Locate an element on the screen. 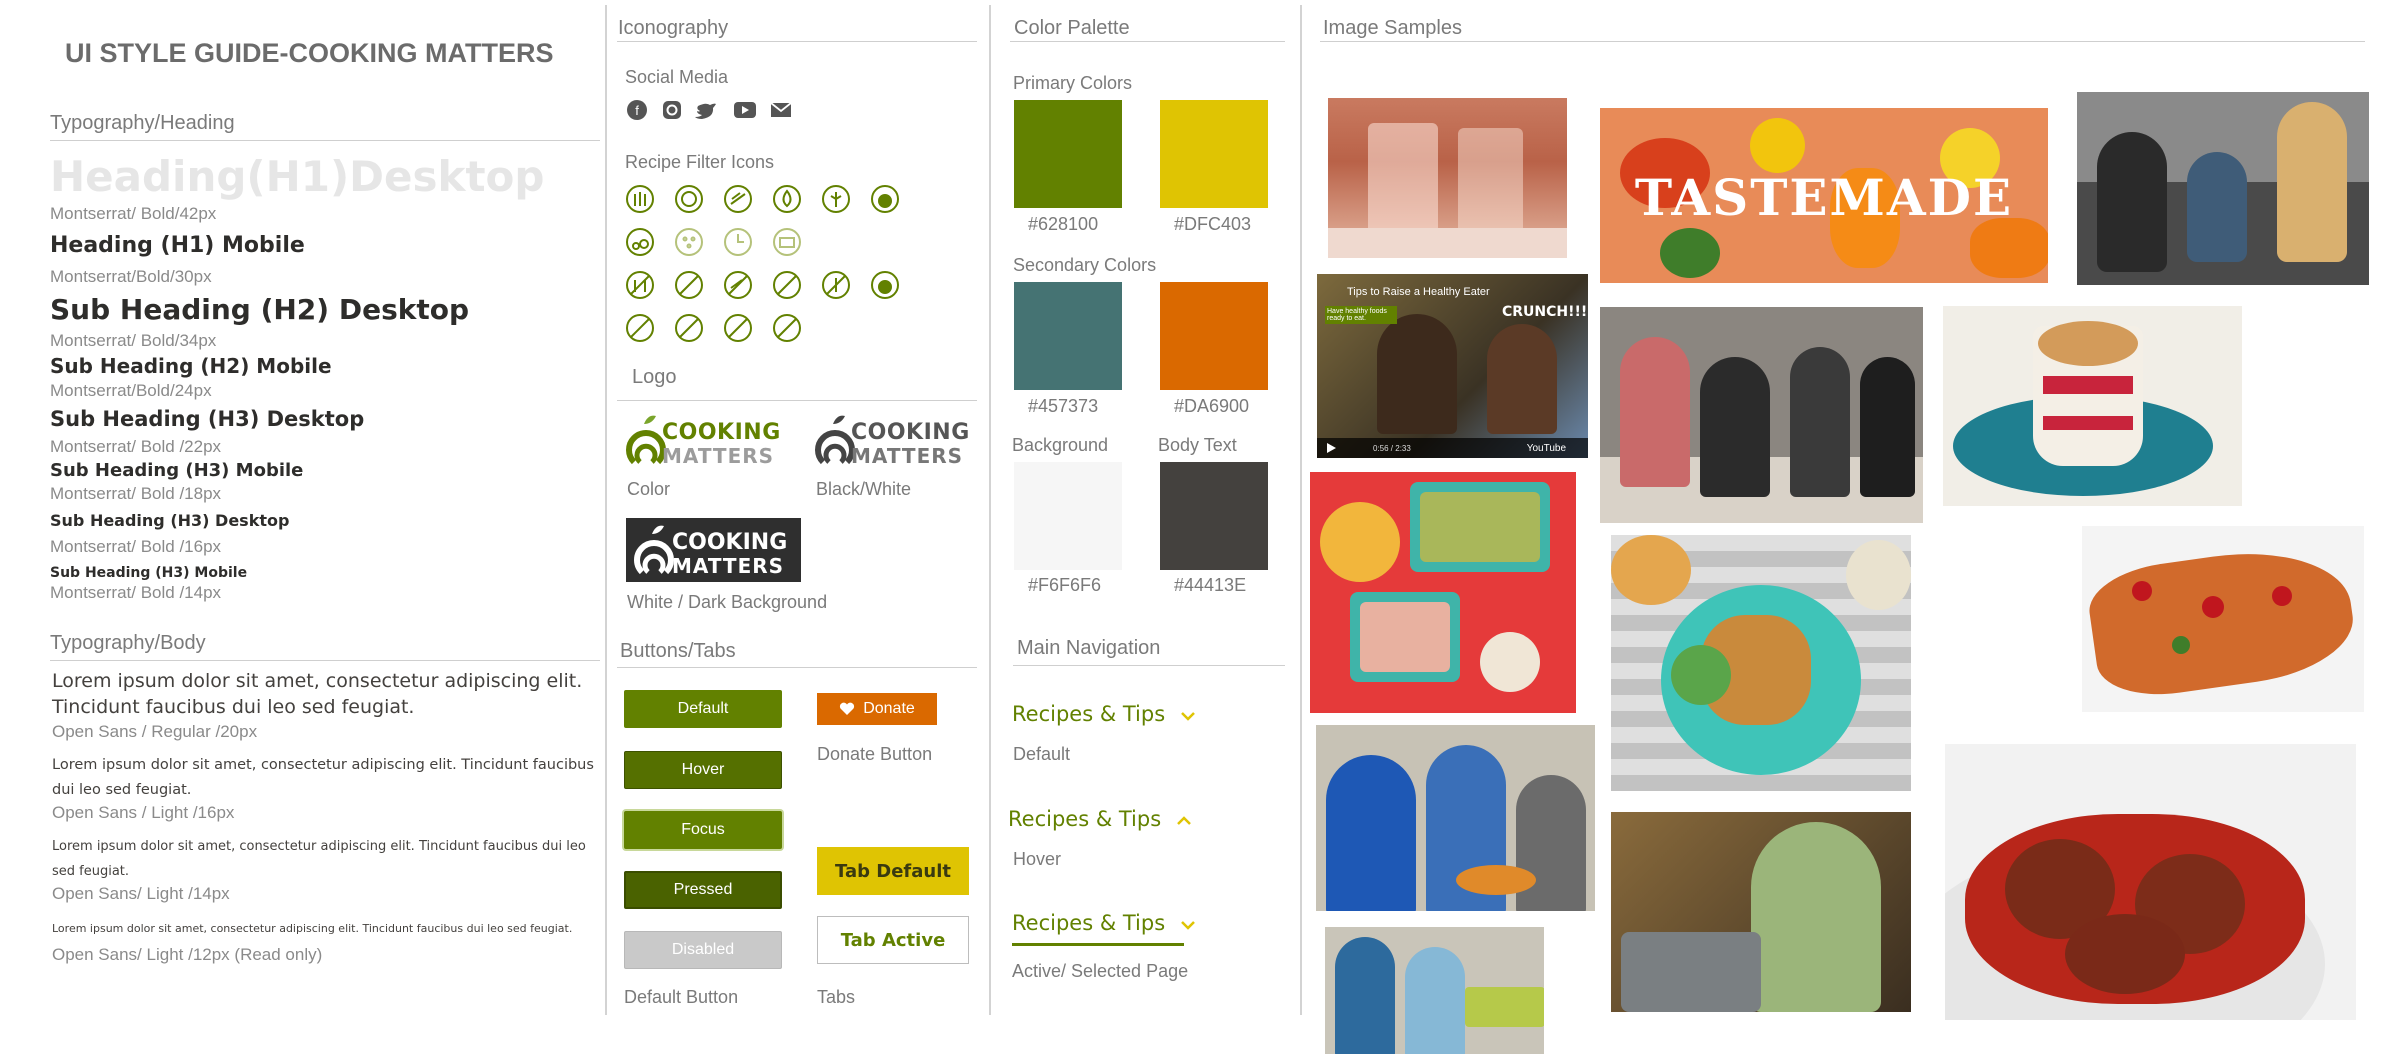 The height and width of the screenshot is (1061, 2382). iconography-title: Iconography is located at coordinates (673, 28).